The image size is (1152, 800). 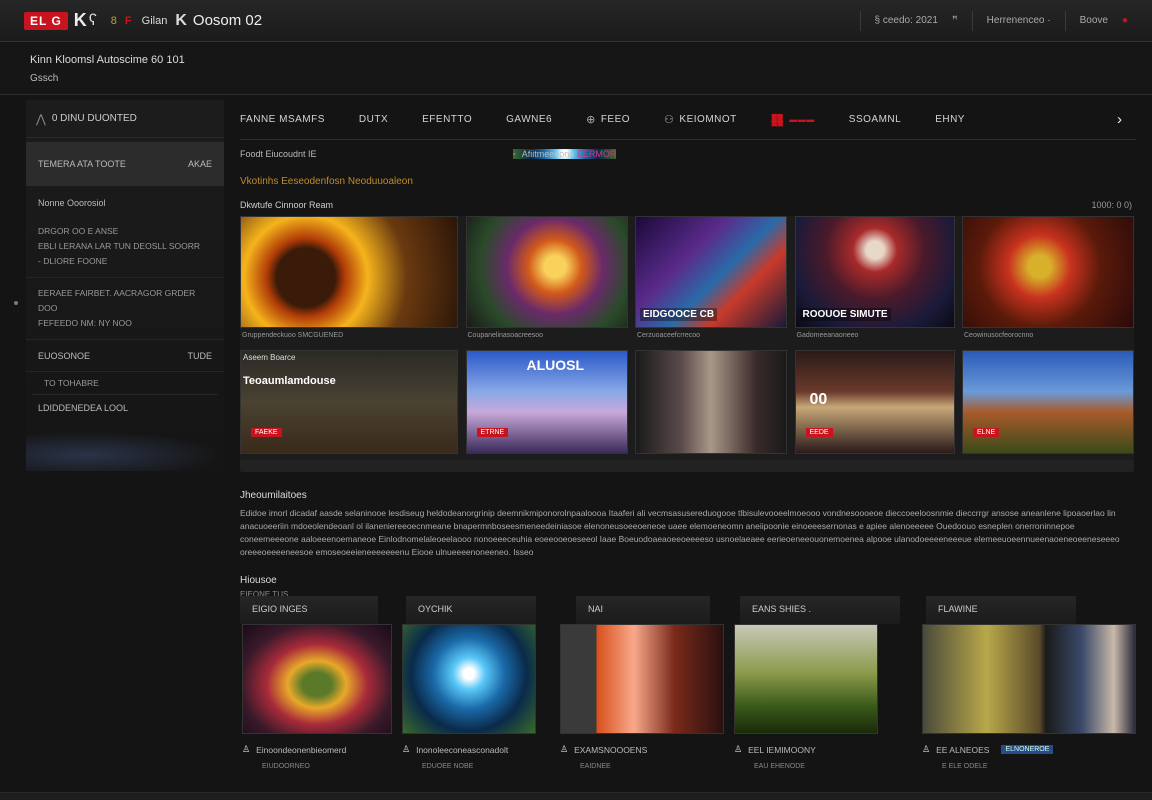 I want to click on featured-meta: EAU EHENODE, so click(x=779, y=766).